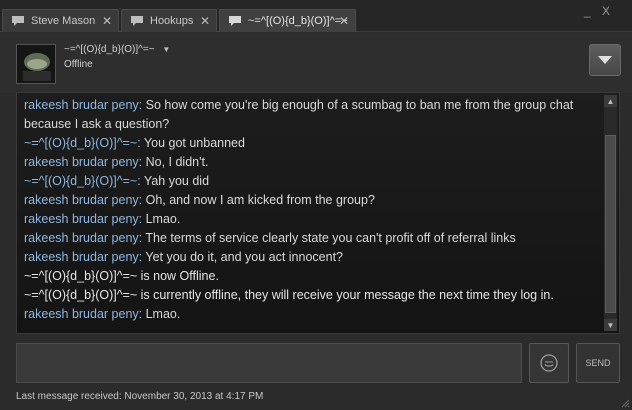  I want to click on chevron-down-icon: ▼, so click(166, 49).